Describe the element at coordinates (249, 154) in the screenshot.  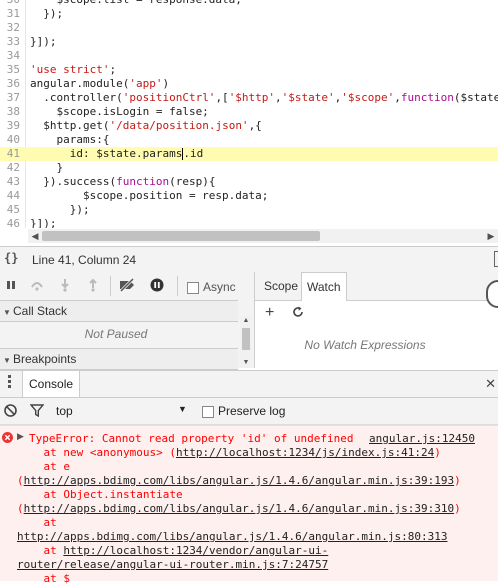
I see `code-line: 41 id: $state.params.id` at that location.